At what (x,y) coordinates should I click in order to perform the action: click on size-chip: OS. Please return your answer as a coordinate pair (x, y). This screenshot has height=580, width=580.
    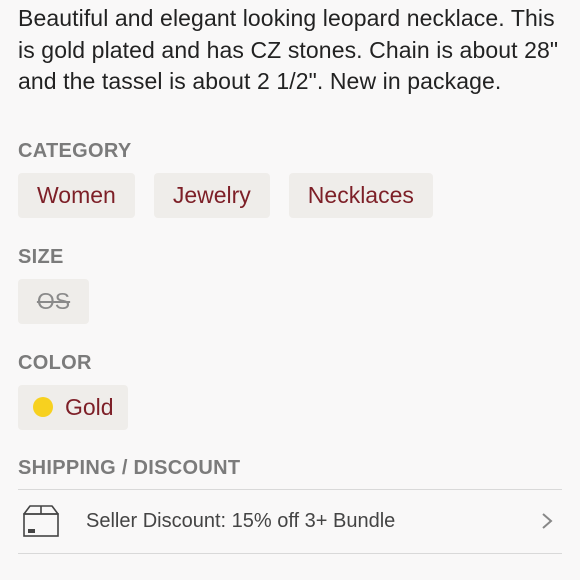
    Looking at the image, I should click on (53, 301).